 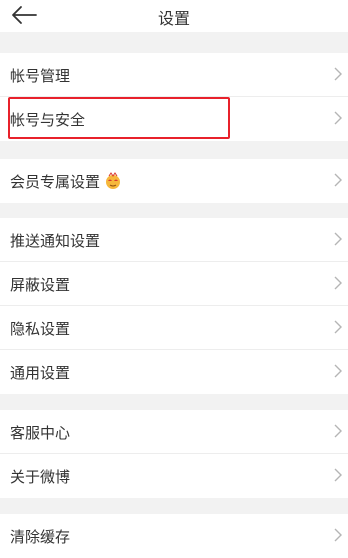 What do you see at coordinates (40, 285) in the screenshot?
I see `settings-item-label: 屏蔽设置` at bounding box center [40, 285].